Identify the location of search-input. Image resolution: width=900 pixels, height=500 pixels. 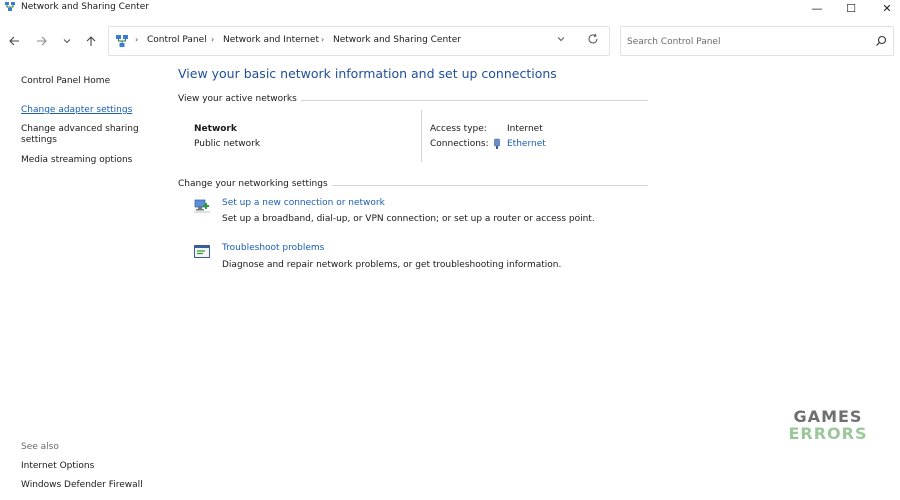
(747, 42).